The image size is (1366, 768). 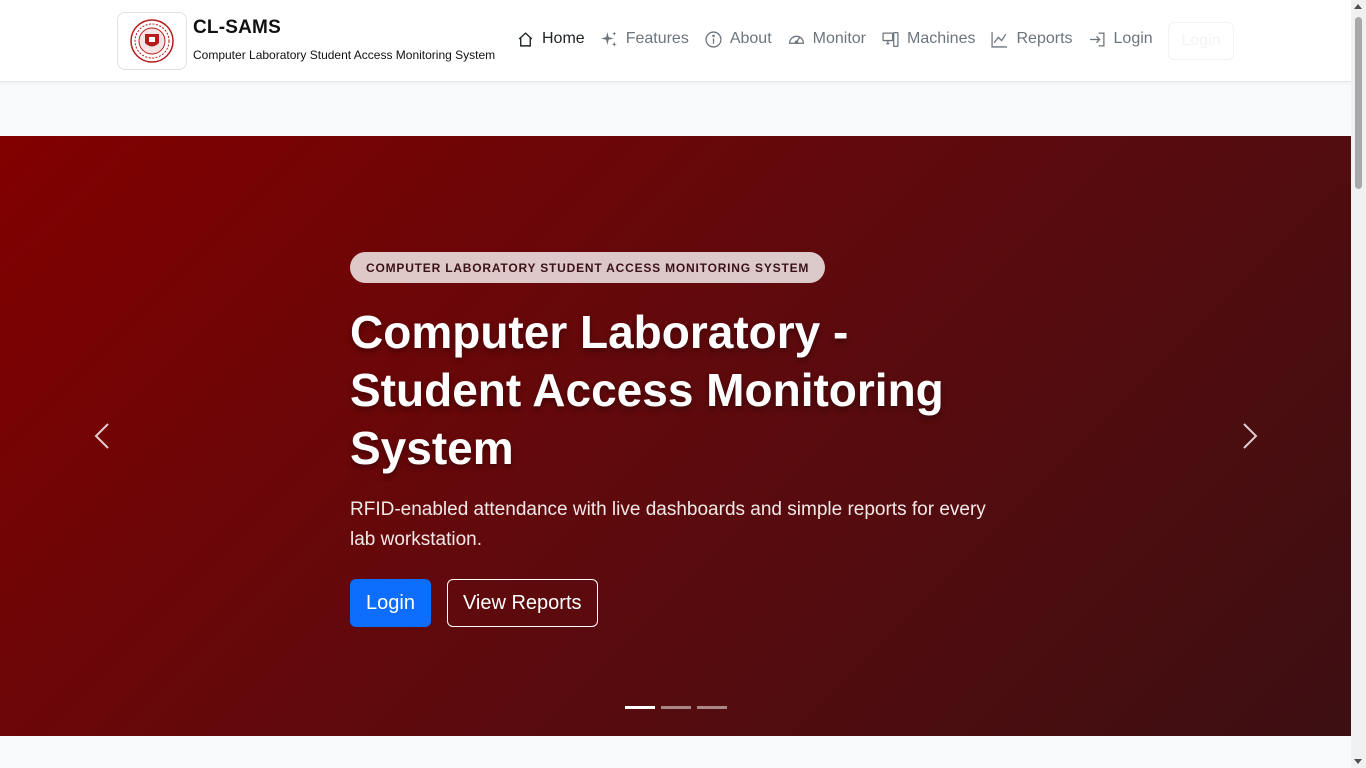 I want to click on nav-item-about-label: About, so click(x=750, y=38).